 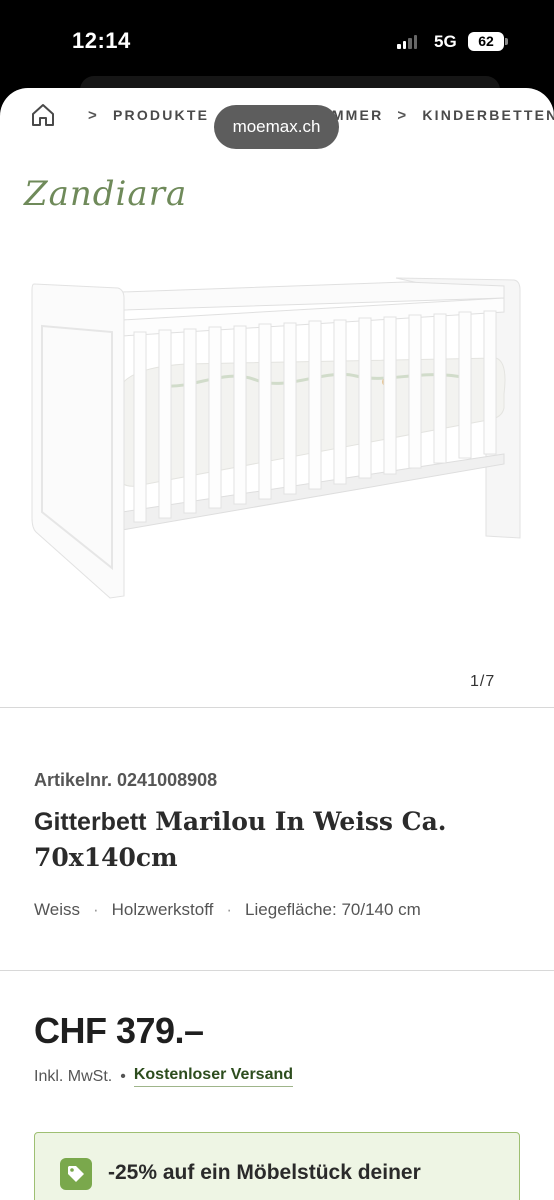 I want to click on product-price: CHF 379.–, so click(x=119, y=1030).